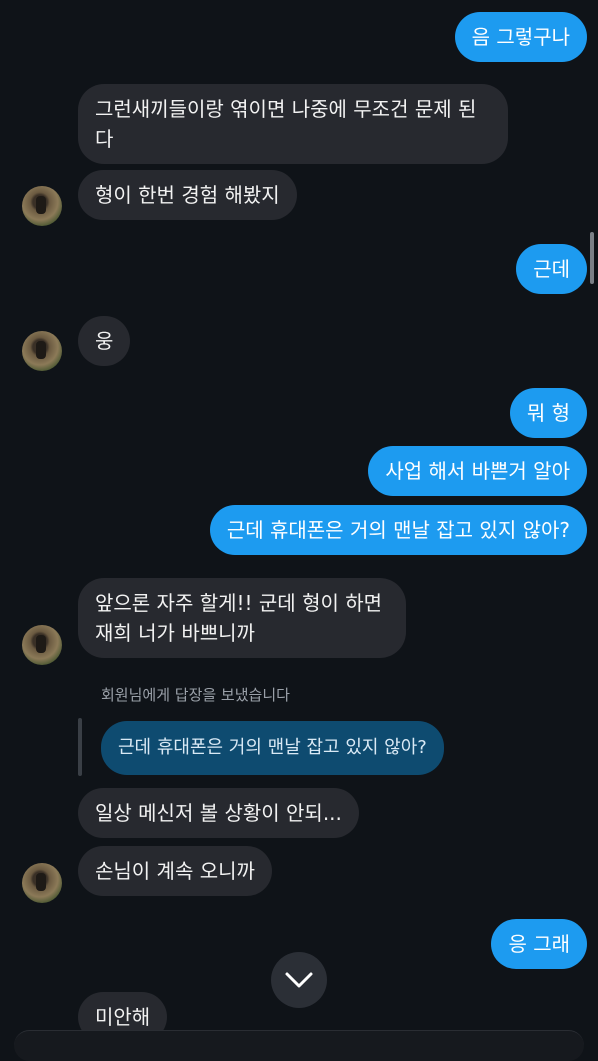  What do you see at coordinates (272, 748) in the screenshot?
I see `quoted-reply-bubble: 근데 휴대폰은 거의 맨날 잡고 있지 않아?` at bounding box center [272, 748].